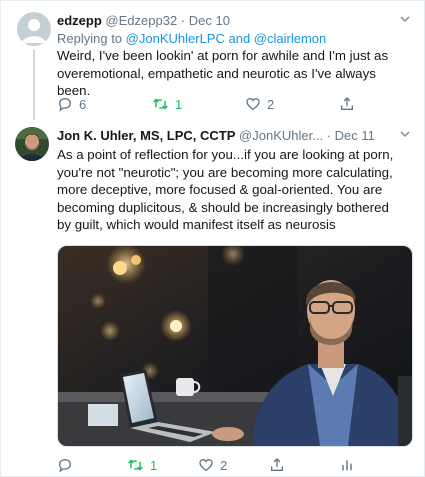 This screenshot has width=425, height=477. What do you see at coordinates (32, 144) in the screenshot?
I see `avatar-photo` at bounding box center [32, 144].